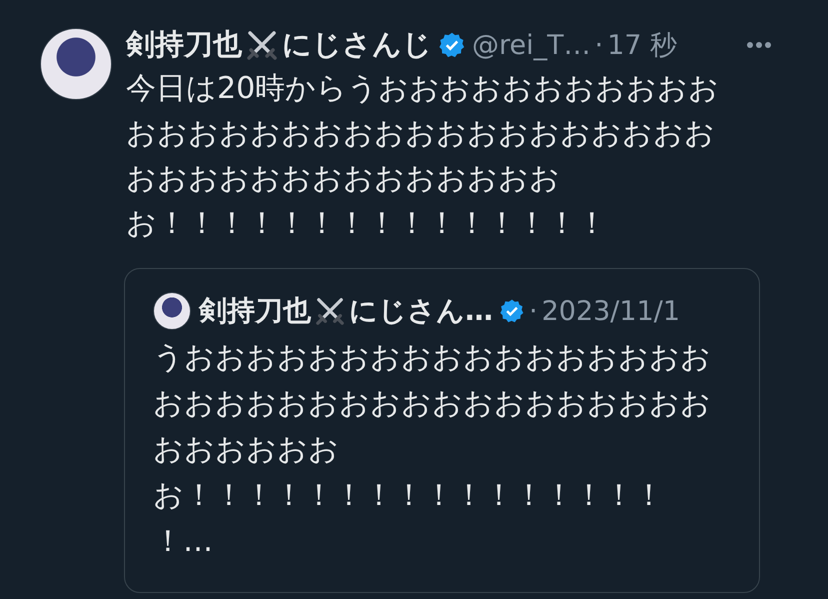 The image size is (828, 599). I want to click on quoted-text-line: おおおおおお, so click(246, 450).